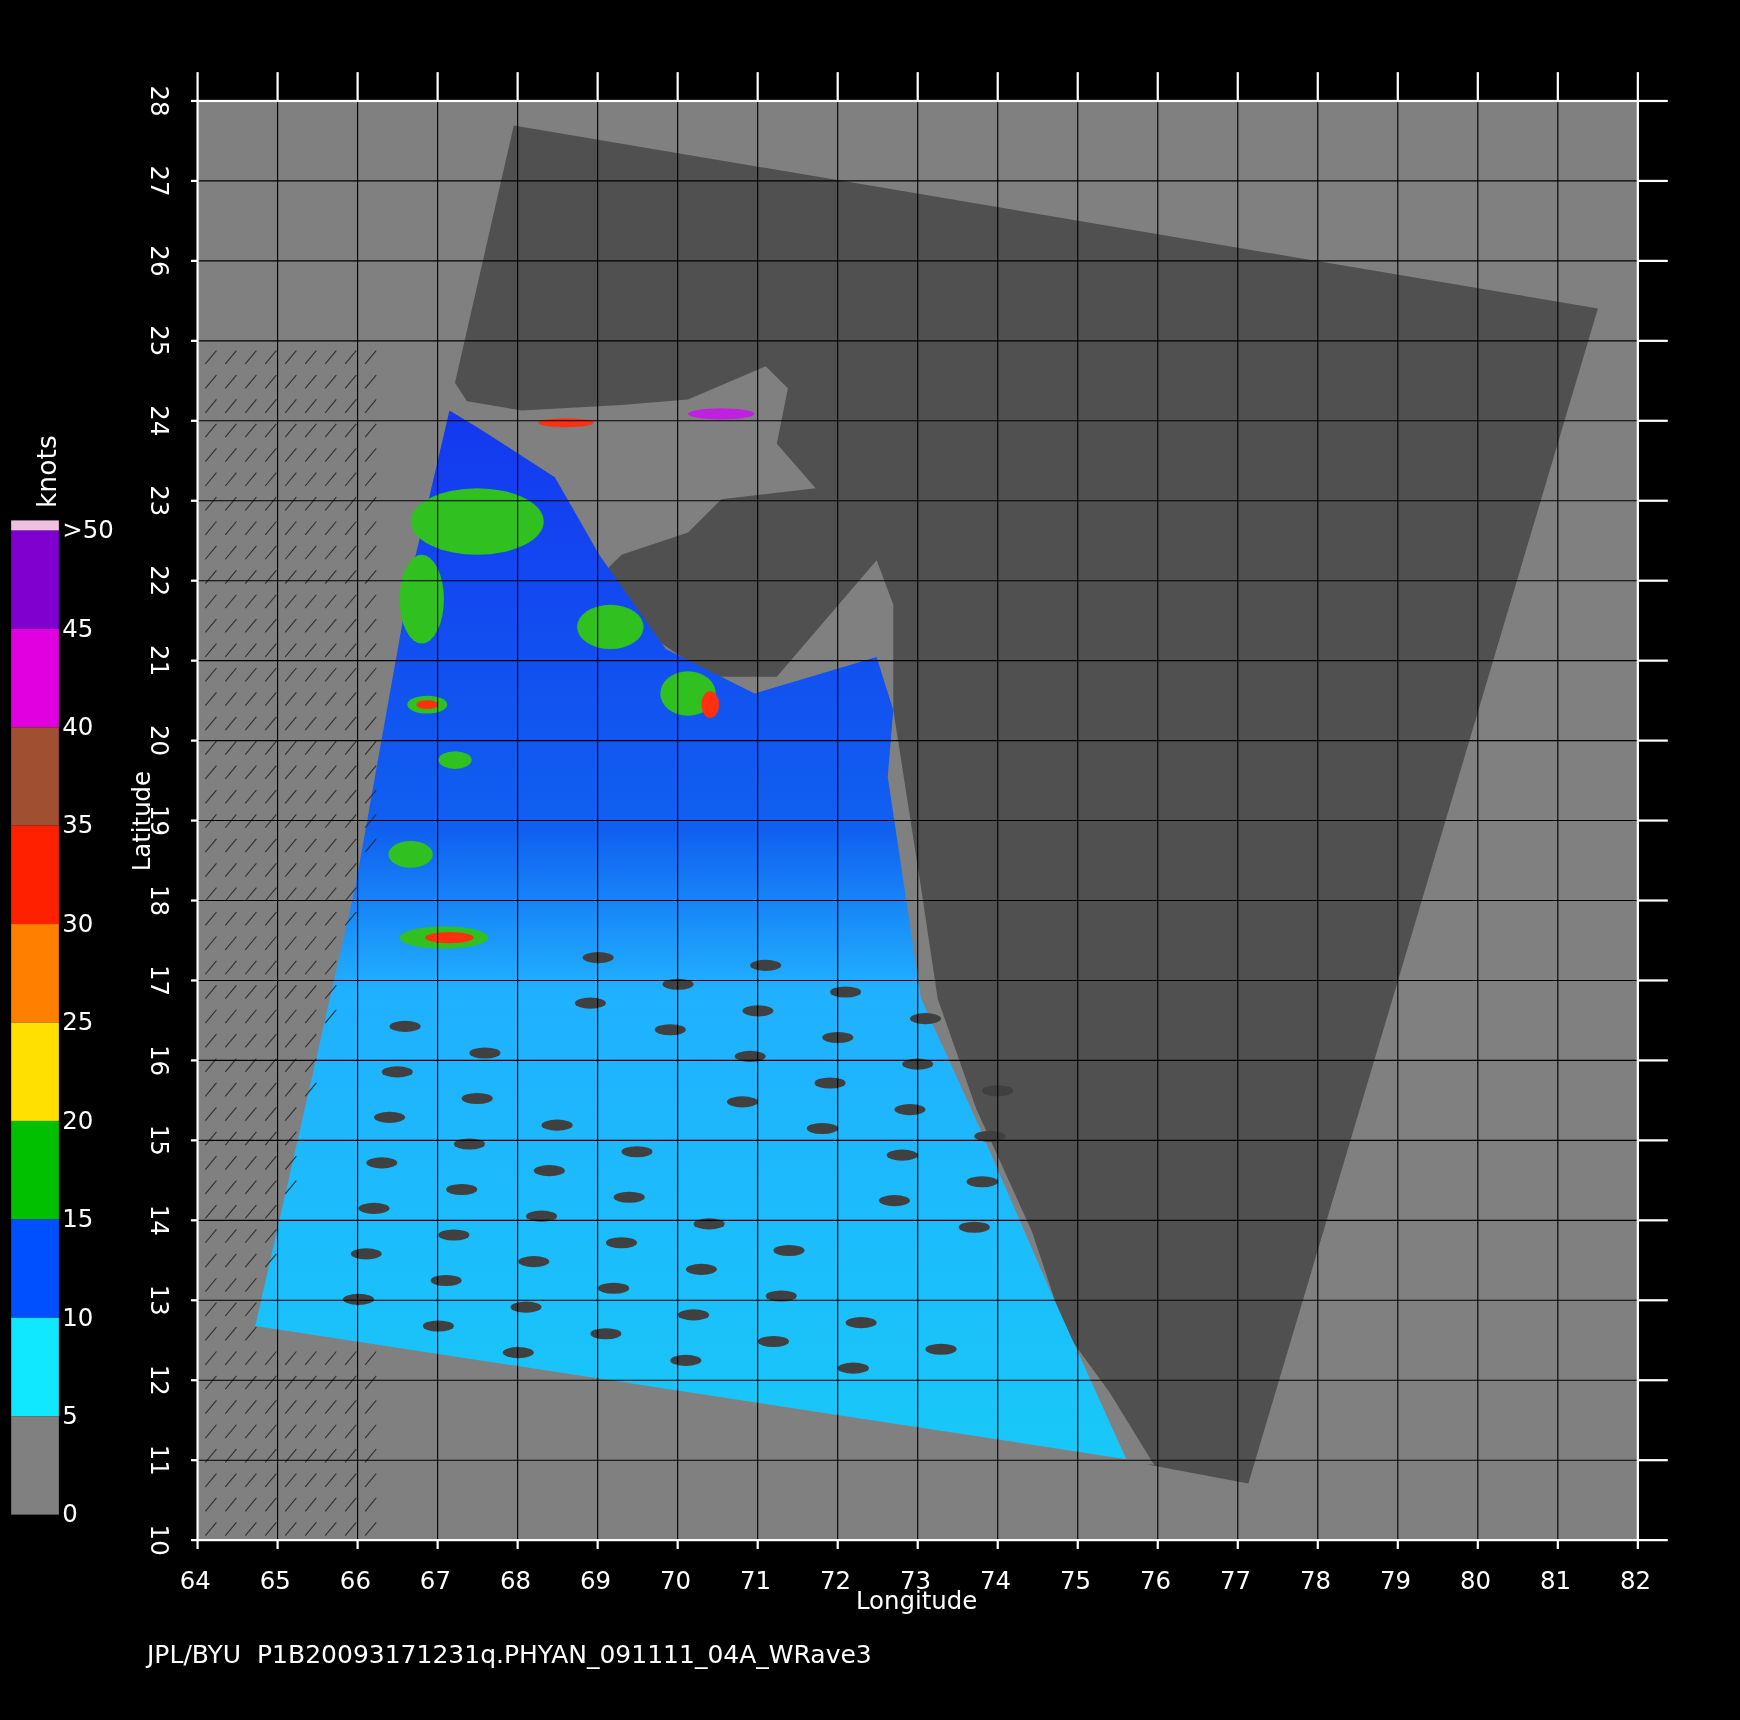 This screenshot has width=1740, height=1720. I want to click on colorbar-label: 5, so click(70, 1415).